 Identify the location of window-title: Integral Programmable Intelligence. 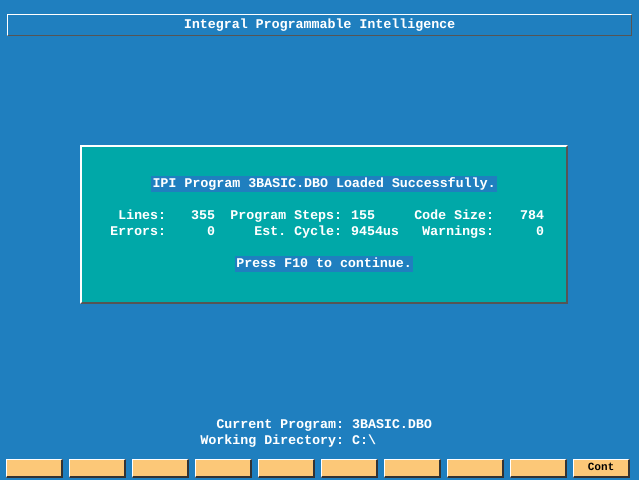
(319, 25).